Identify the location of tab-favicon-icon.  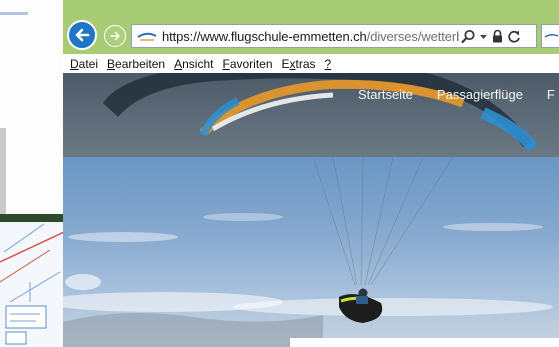
(551, 35).